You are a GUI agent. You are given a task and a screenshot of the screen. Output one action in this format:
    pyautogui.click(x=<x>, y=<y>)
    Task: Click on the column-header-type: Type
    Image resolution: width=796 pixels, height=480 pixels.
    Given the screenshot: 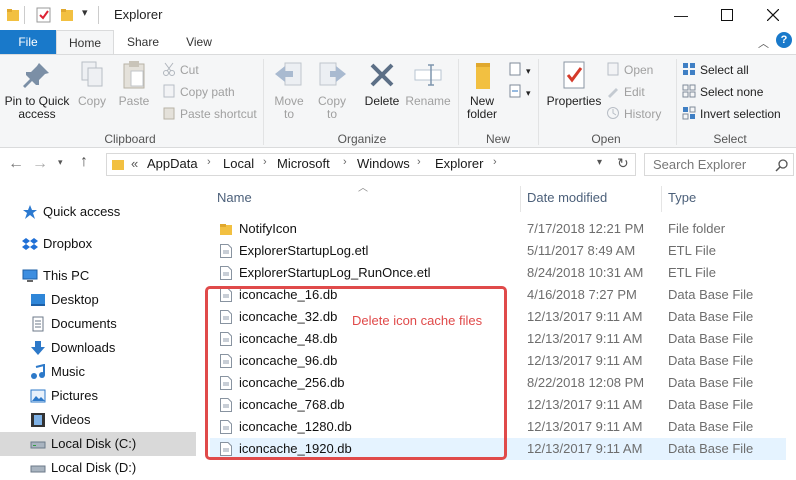 What is the action you would take?
    pyautogui.click(x=682, y=197)
    